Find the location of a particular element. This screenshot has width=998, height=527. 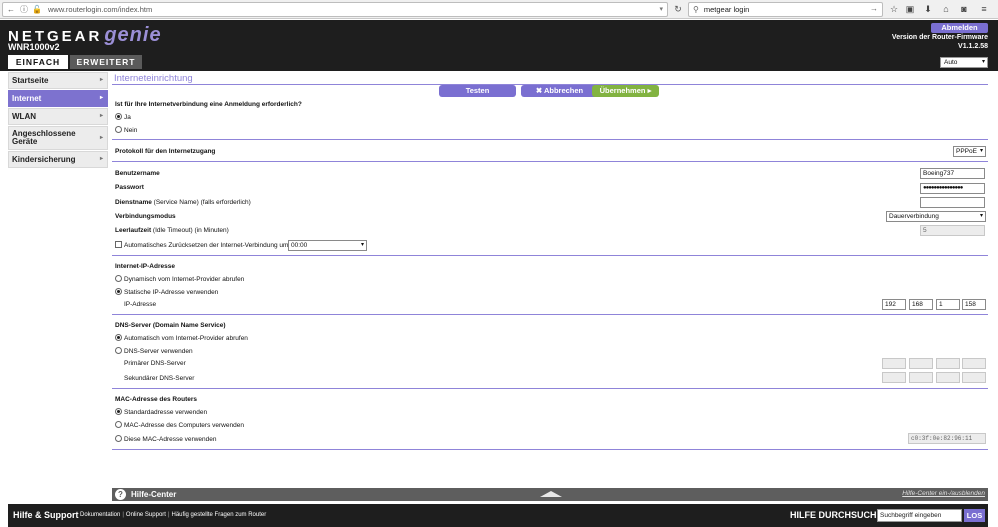

mac-address-field: c0:3f:0e:82:96:11 is located at coordinates (947, 438).